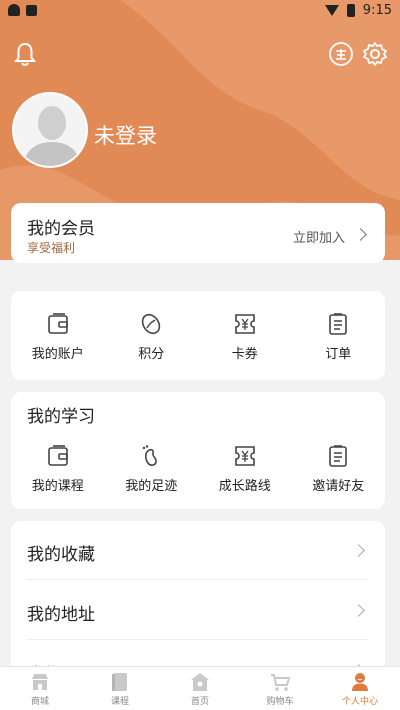 The width and height of the screenshot is (400, 710). What do you see at coordinates (119, 681) in the screenshot?
I see `book-icon` at bounding box center [119, 681].